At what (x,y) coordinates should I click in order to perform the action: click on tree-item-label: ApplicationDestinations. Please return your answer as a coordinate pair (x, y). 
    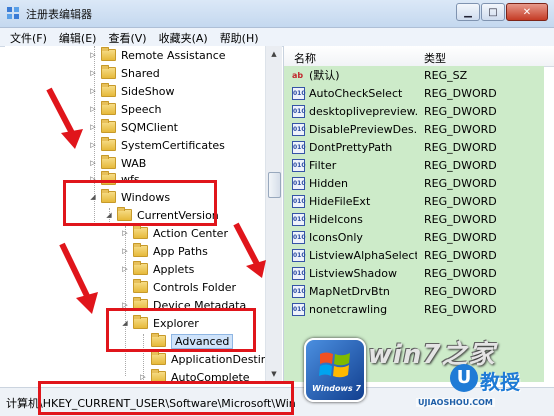
    Looking at the image, I should click on (218, 359).